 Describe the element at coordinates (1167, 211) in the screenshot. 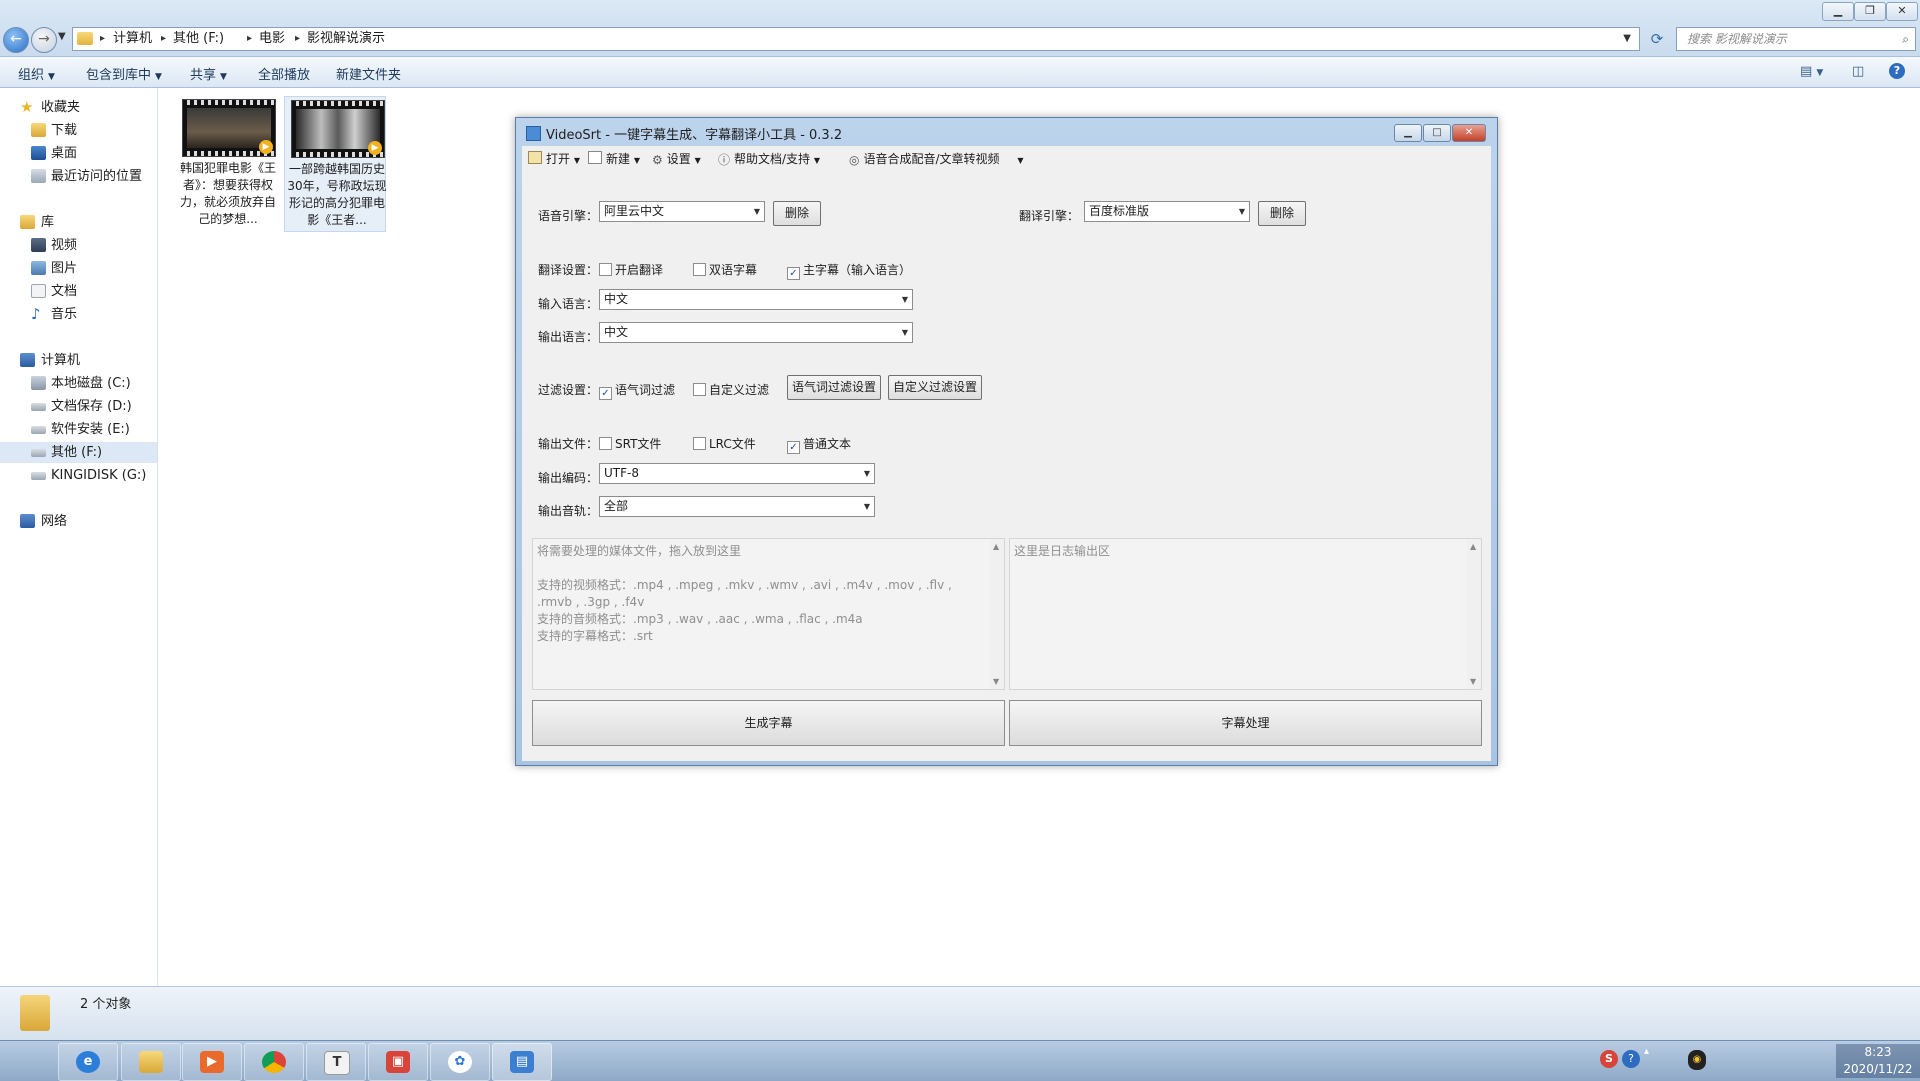

I see `translate-engine-select: 百度标准版 ▼` at that location.